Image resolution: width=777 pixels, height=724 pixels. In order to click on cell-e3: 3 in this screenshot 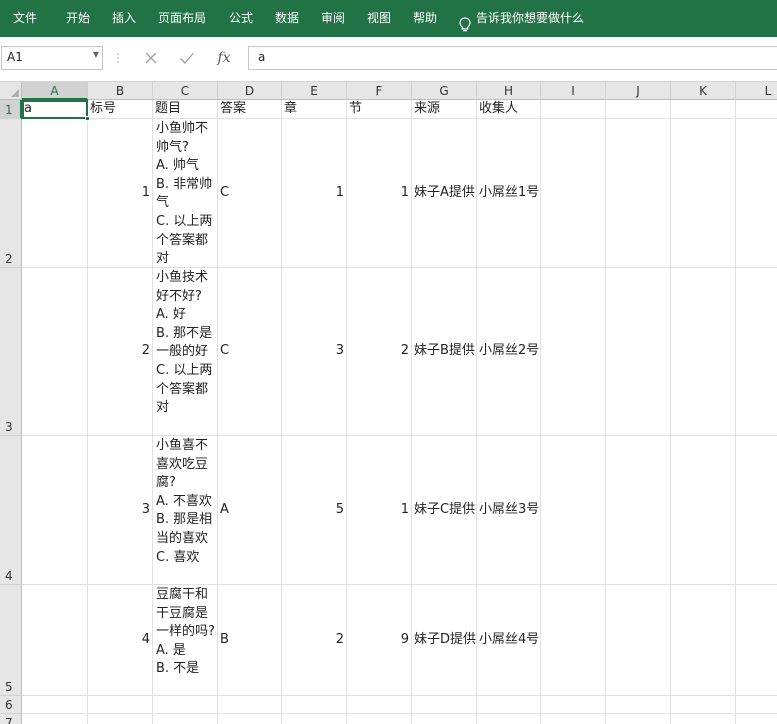, I will do `click(314, 351)`.